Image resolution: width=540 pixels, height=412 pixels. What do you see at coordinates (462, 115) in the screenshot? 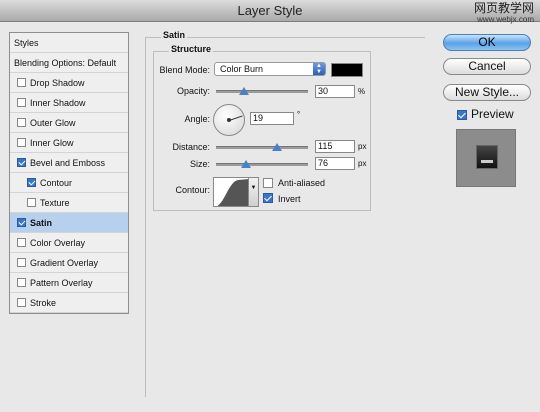
I see `preview-checkbox` at bounding box center [462, 115].